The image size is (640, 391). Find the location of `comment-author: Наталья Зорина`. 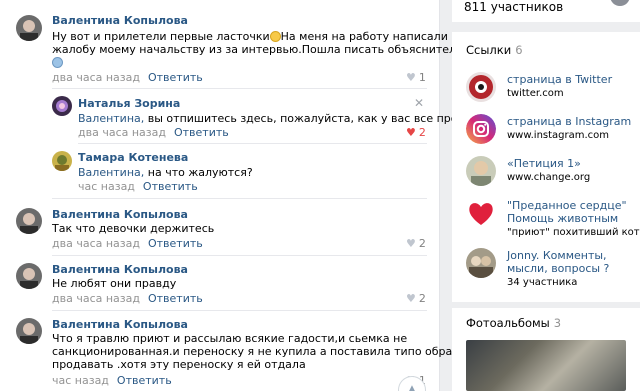

comment-author: Наталья Зорина is located at coordinates (129, 103).